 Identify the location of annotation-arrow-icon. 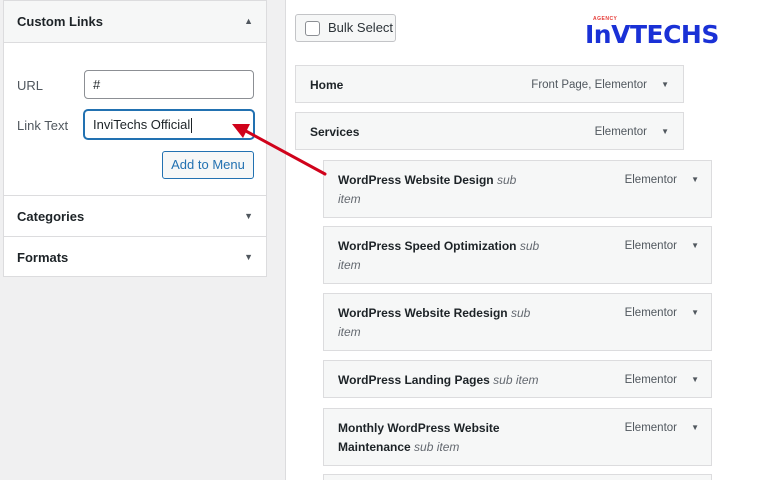
(279, 150).